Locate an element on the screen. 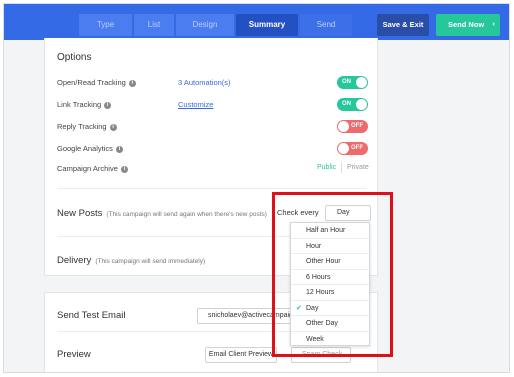 This screenshot has height=377, width=514. step-send: Send is located at coordinates (326, 25).